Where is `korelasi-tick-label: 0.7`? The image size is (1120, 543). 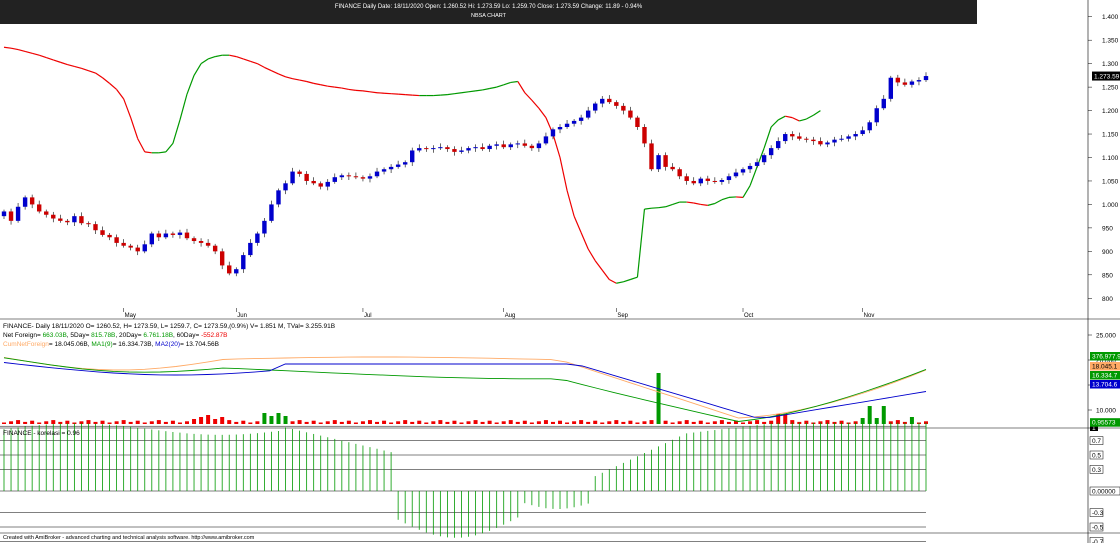 korelasi-tick-label: 0.7 is located at coordinates (1096, 441).